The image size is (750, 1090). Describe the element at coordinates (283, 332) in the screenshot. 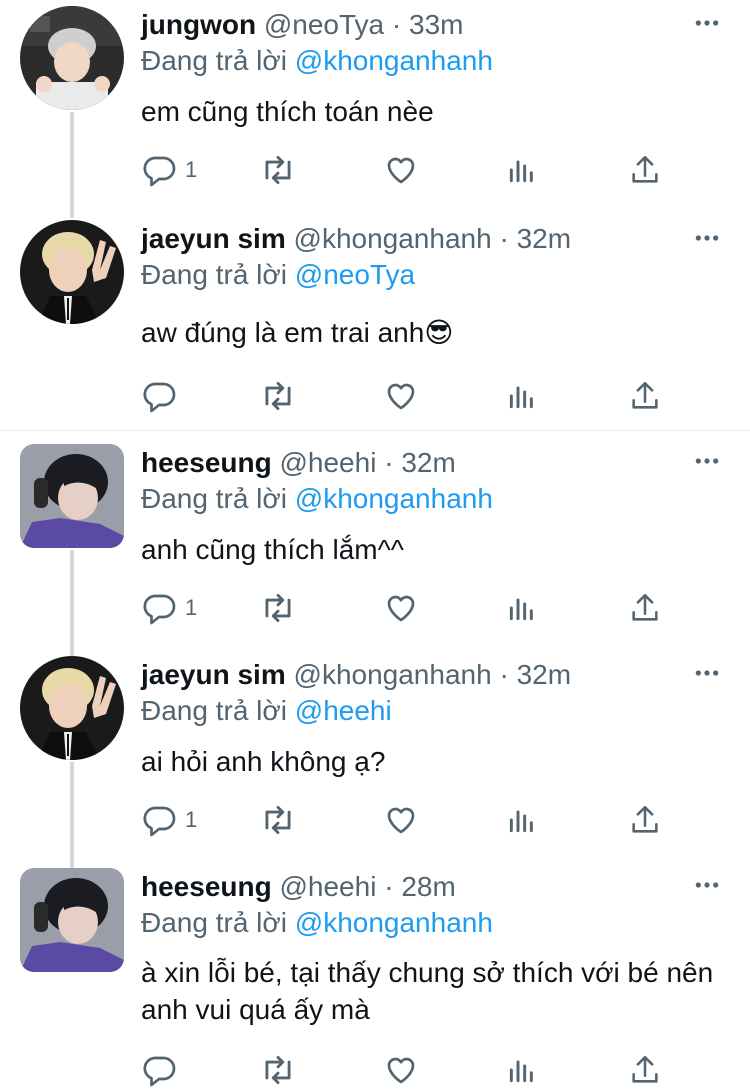

I see `tweet-text-body: aw đúng là em trai anh` at that location.